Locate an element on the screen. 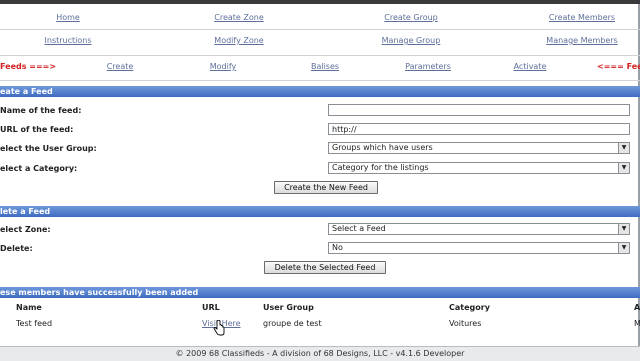 This screenshot has width=640, height=361. nav-manage-members-link: Manage Members is located at coordinates (581, 40).